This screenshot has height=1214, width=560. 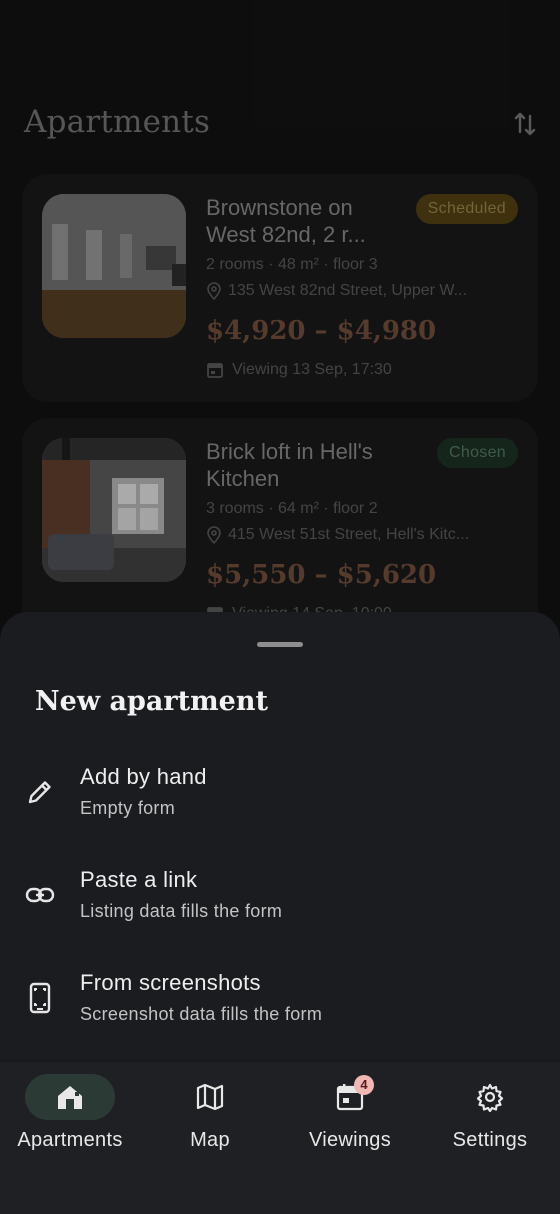 I want to click on nav-label: Map, so click(x=210, y=1140).